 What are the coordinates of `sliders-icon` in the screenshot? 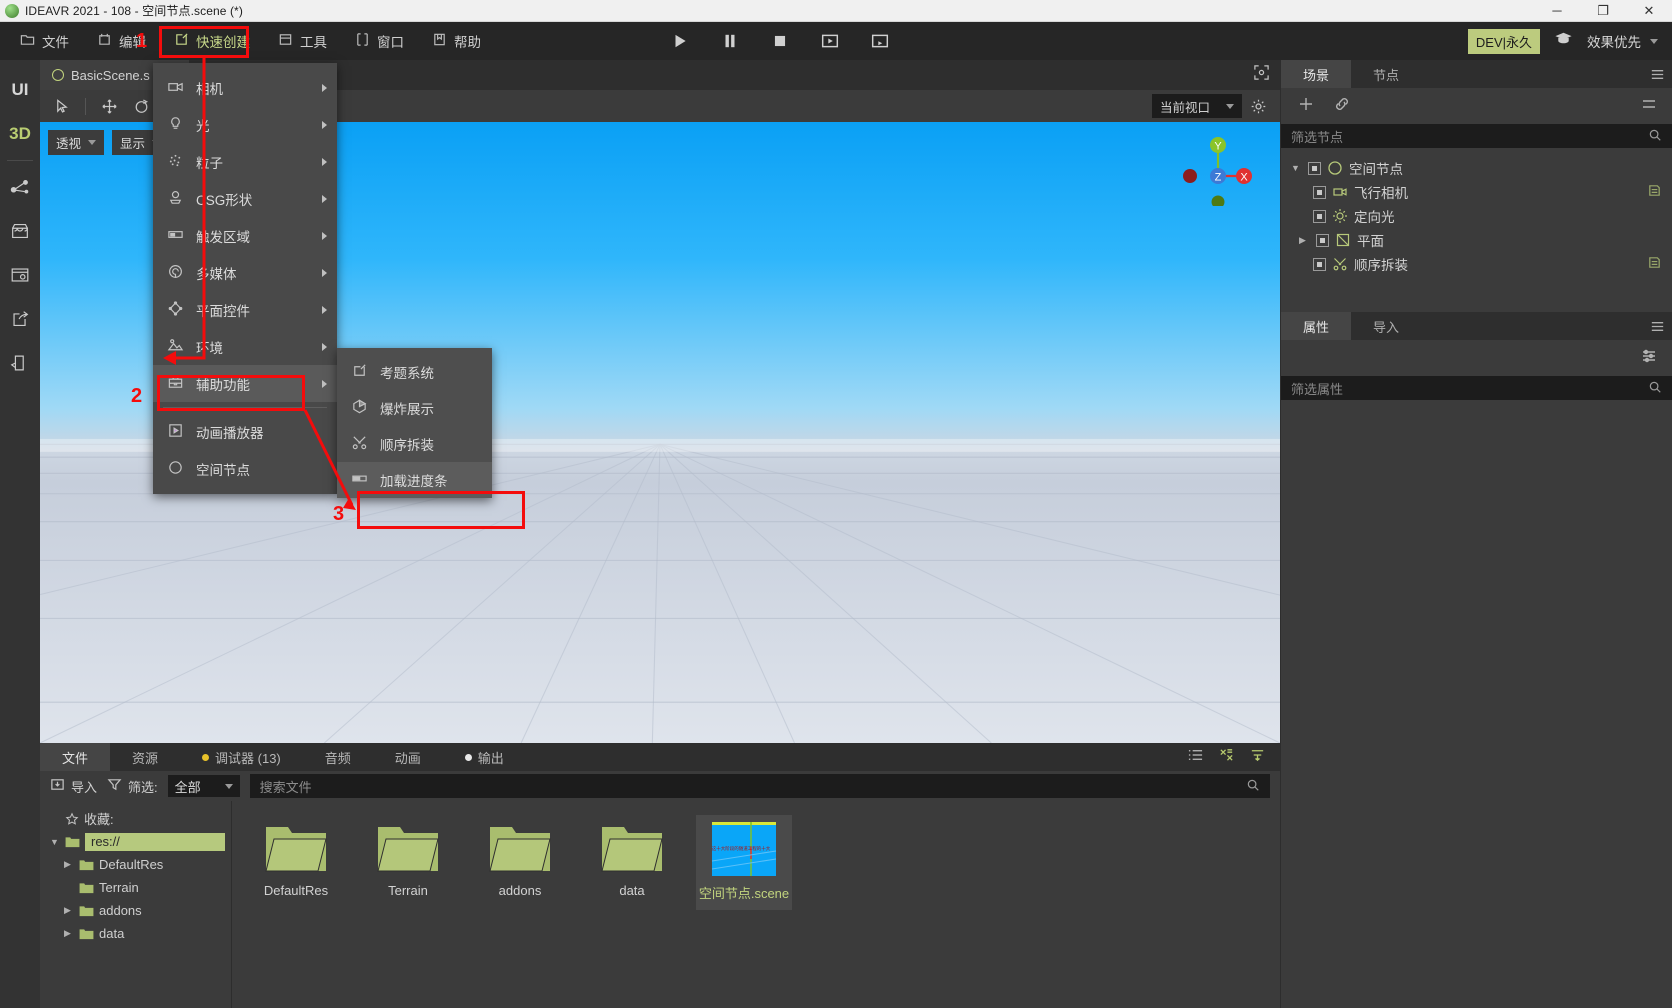 It's located at (1656, 358).